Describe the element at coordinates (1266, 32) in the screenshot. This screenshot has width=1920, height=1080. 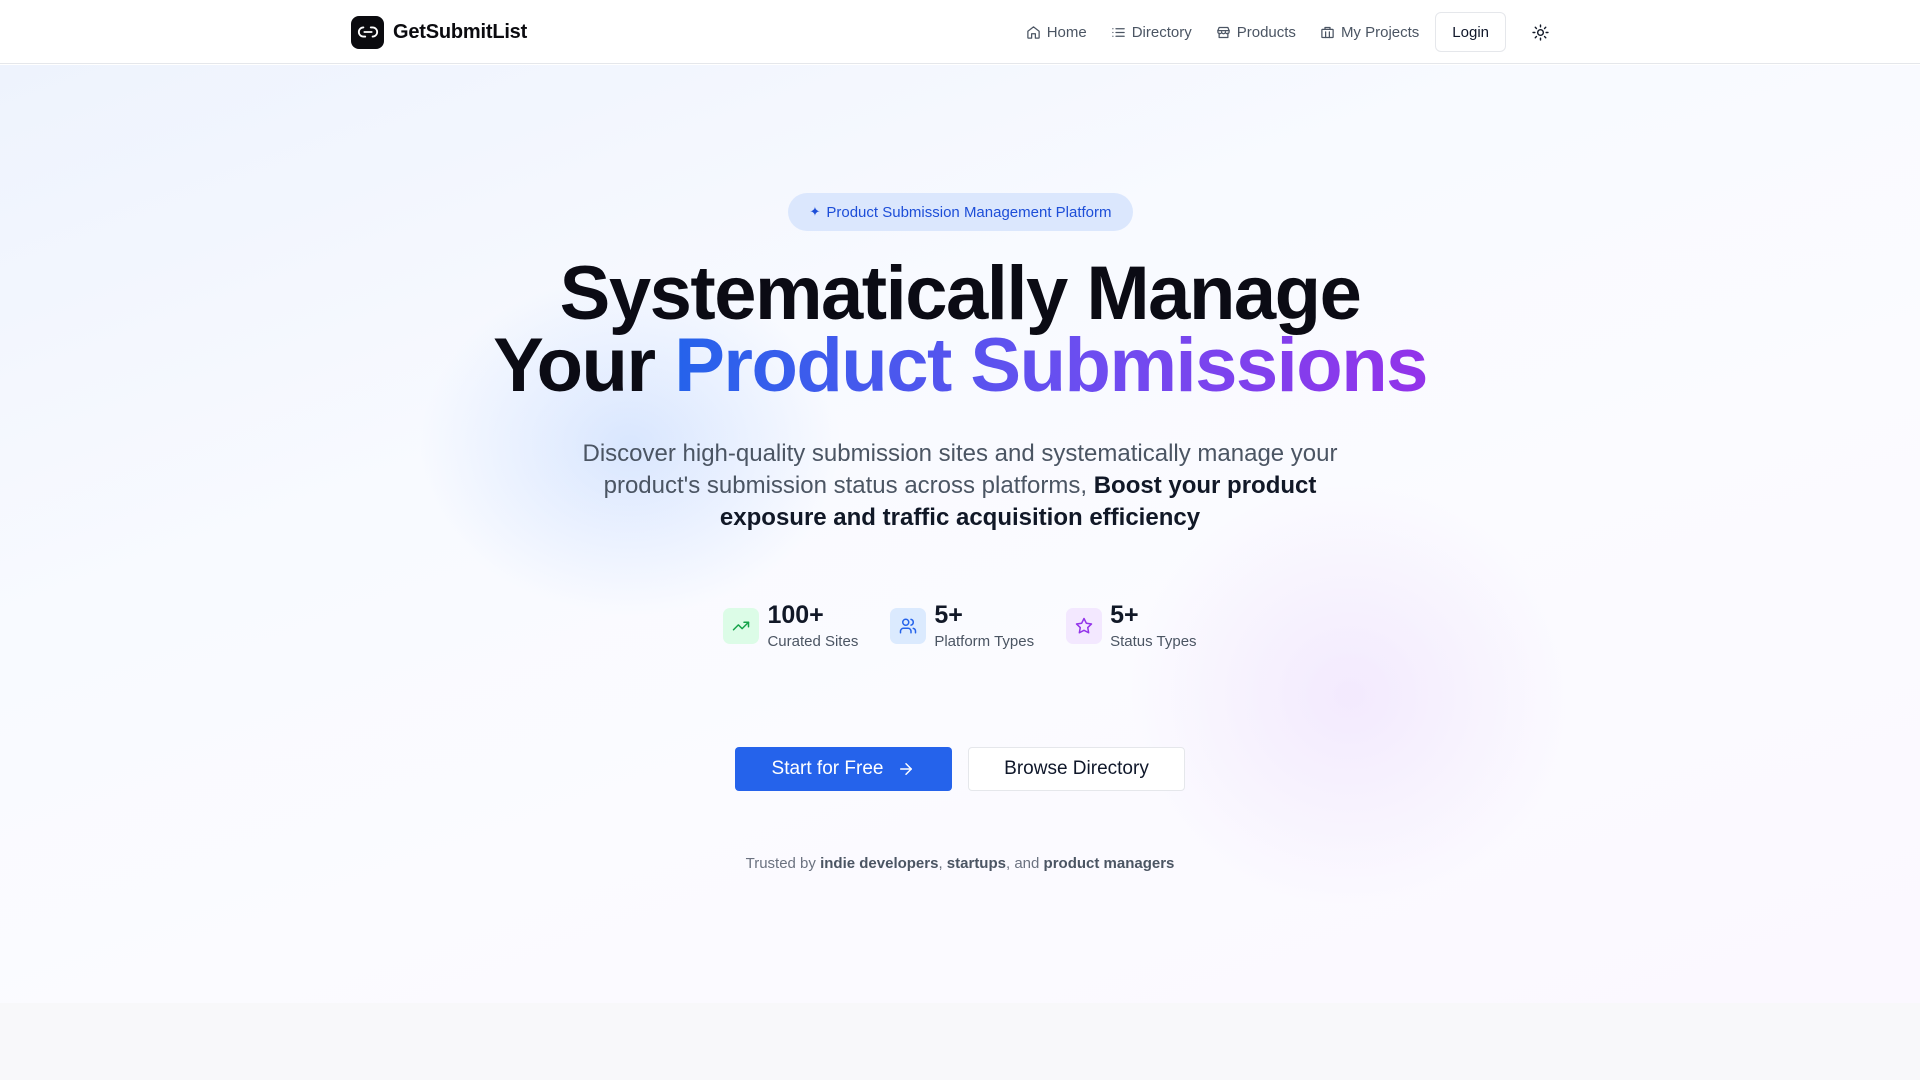
I see `nav-products-label: Products` at that location.